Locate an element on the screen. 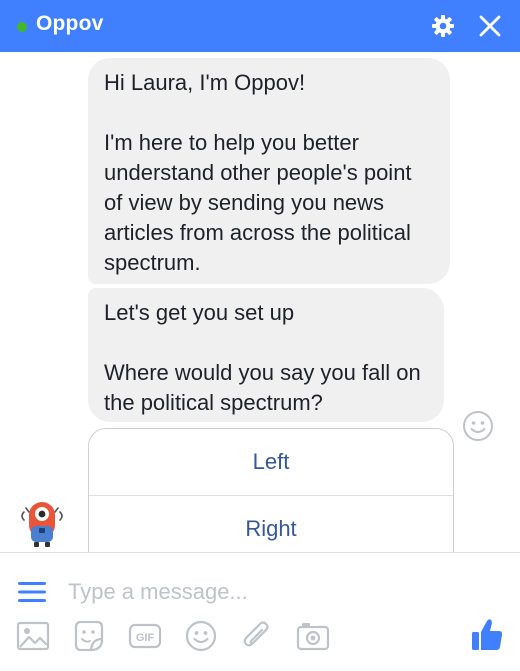 The image size is (520, 671). quick-replies: Left Right is located at coordinates (271, 490).